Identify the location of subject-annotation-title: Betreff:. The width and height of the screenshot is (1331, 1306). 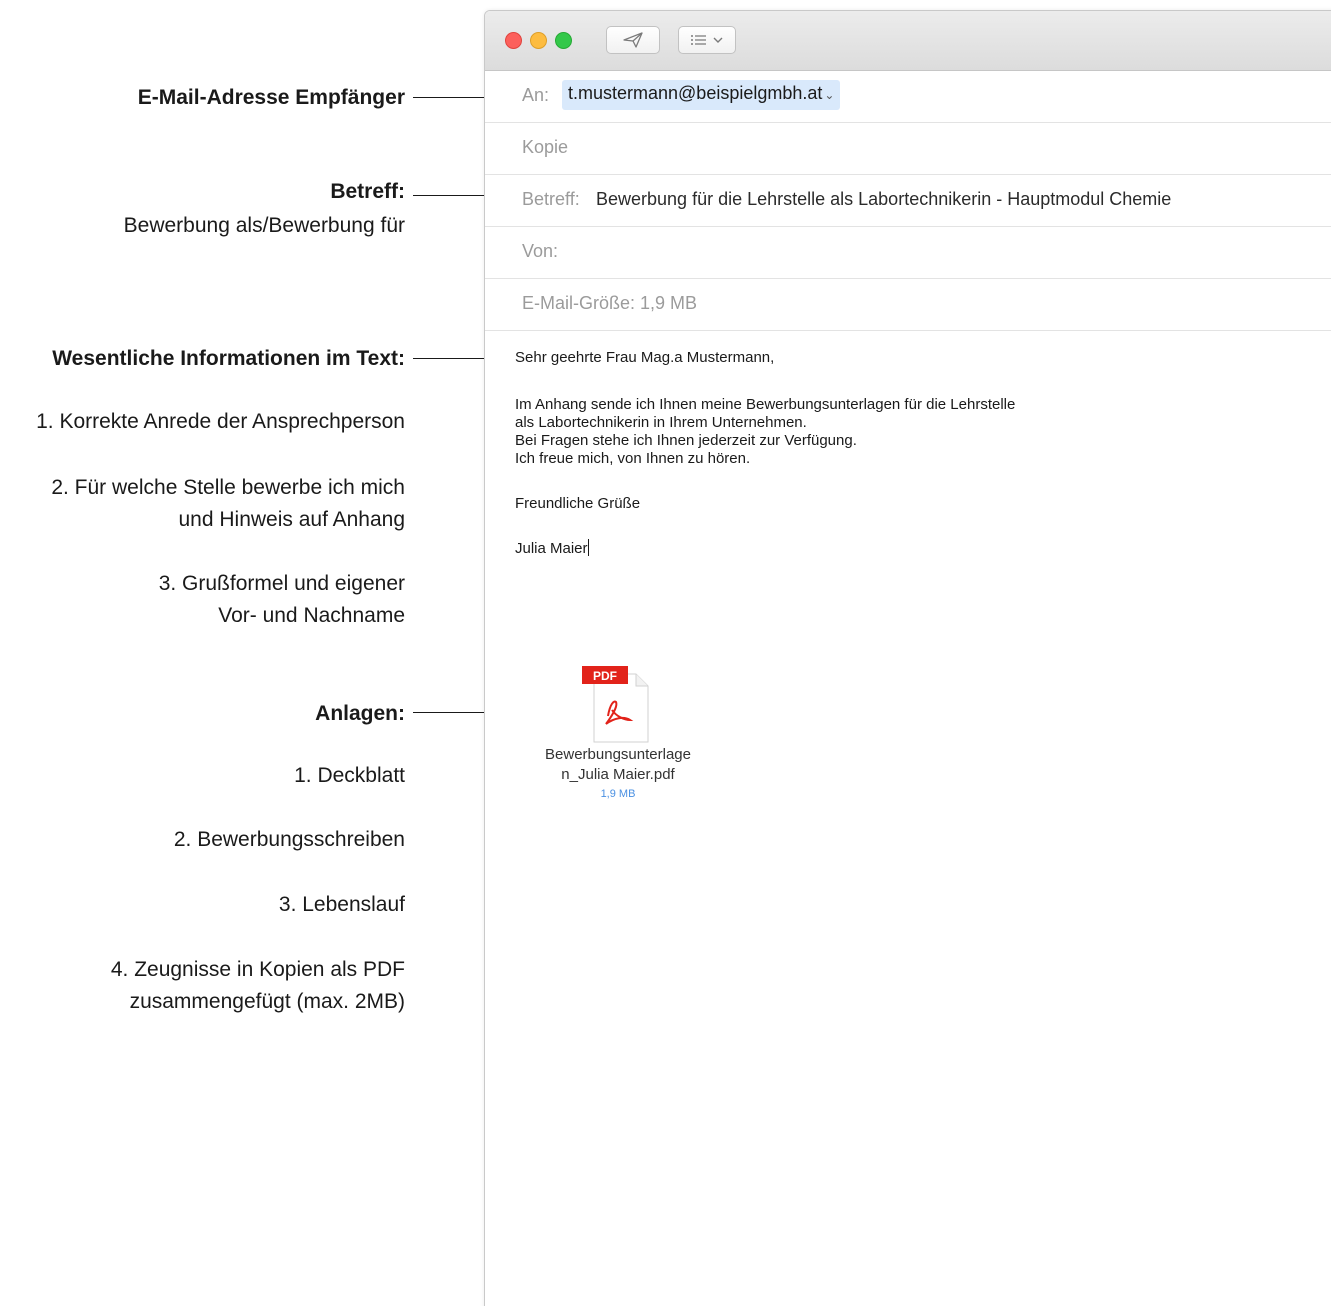
(367, 191).